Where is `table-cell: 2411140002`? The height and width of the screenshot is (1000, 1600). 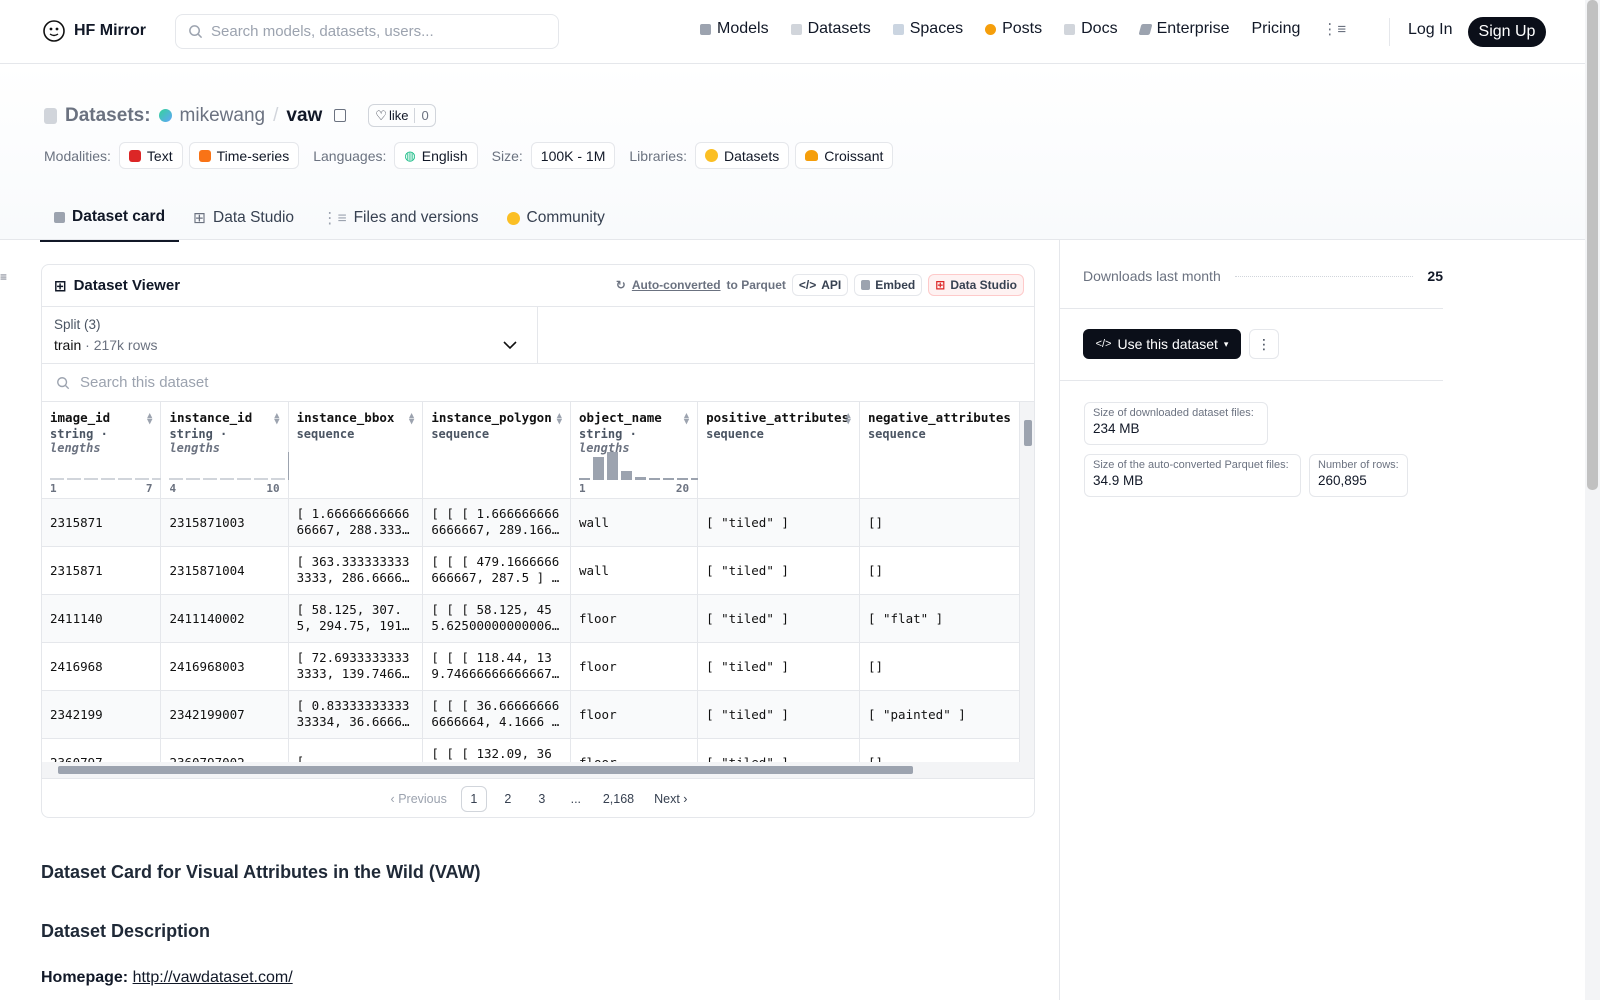
table-cell: 2411140002 is located at coordinates (224, 618).